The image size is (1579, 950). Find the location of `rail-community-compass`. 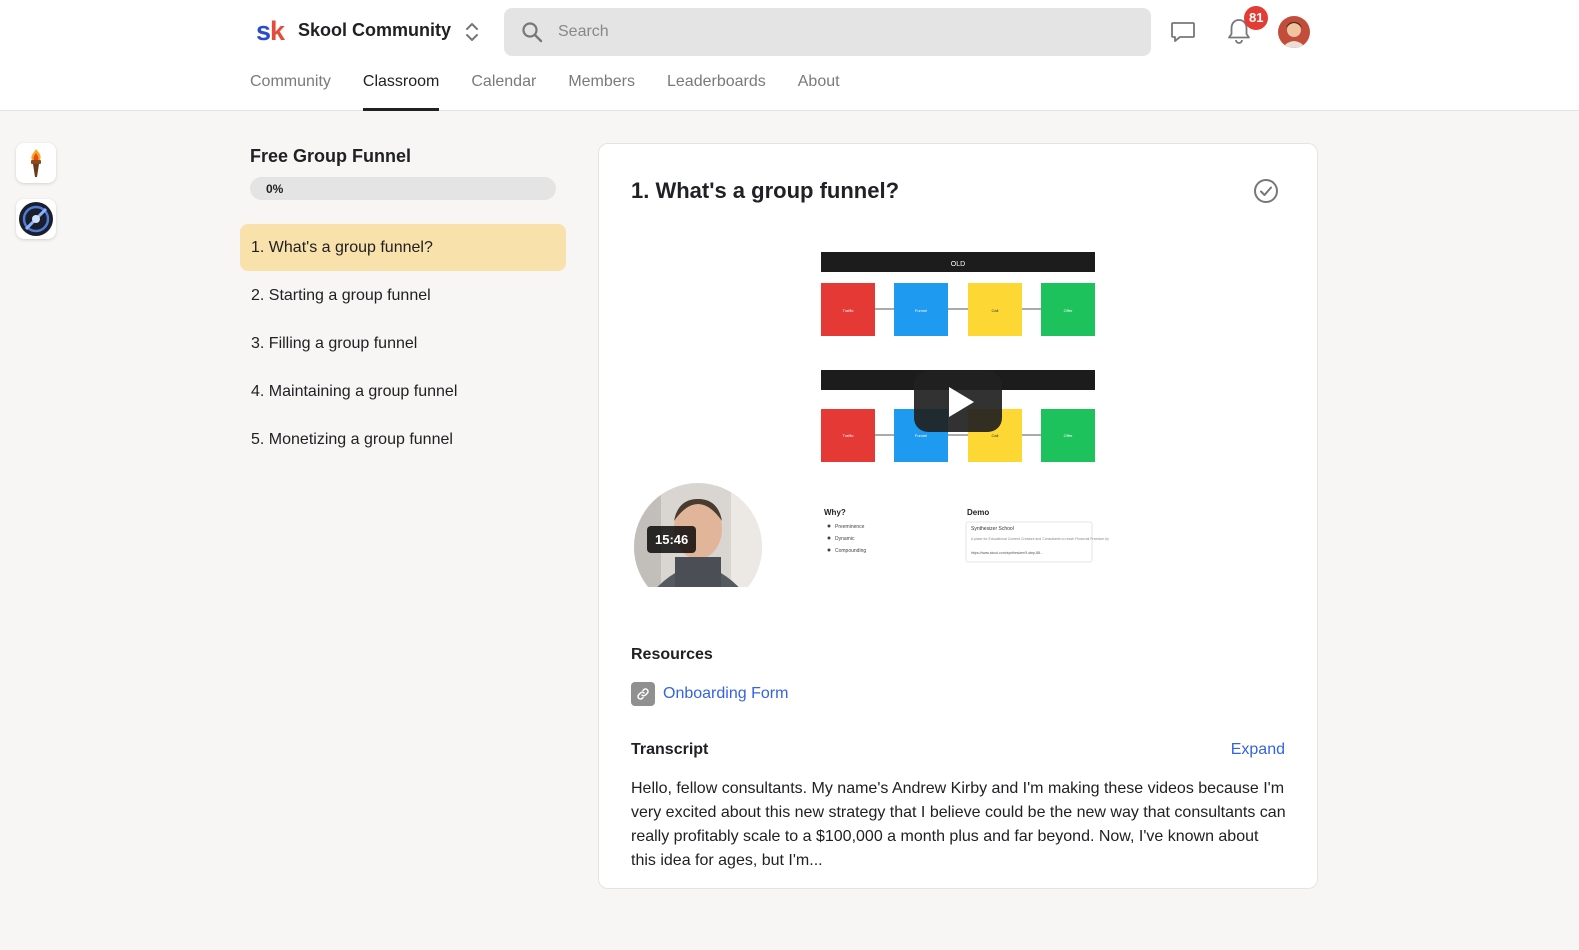

rail-community-compass is located at coordinates (36, 219).